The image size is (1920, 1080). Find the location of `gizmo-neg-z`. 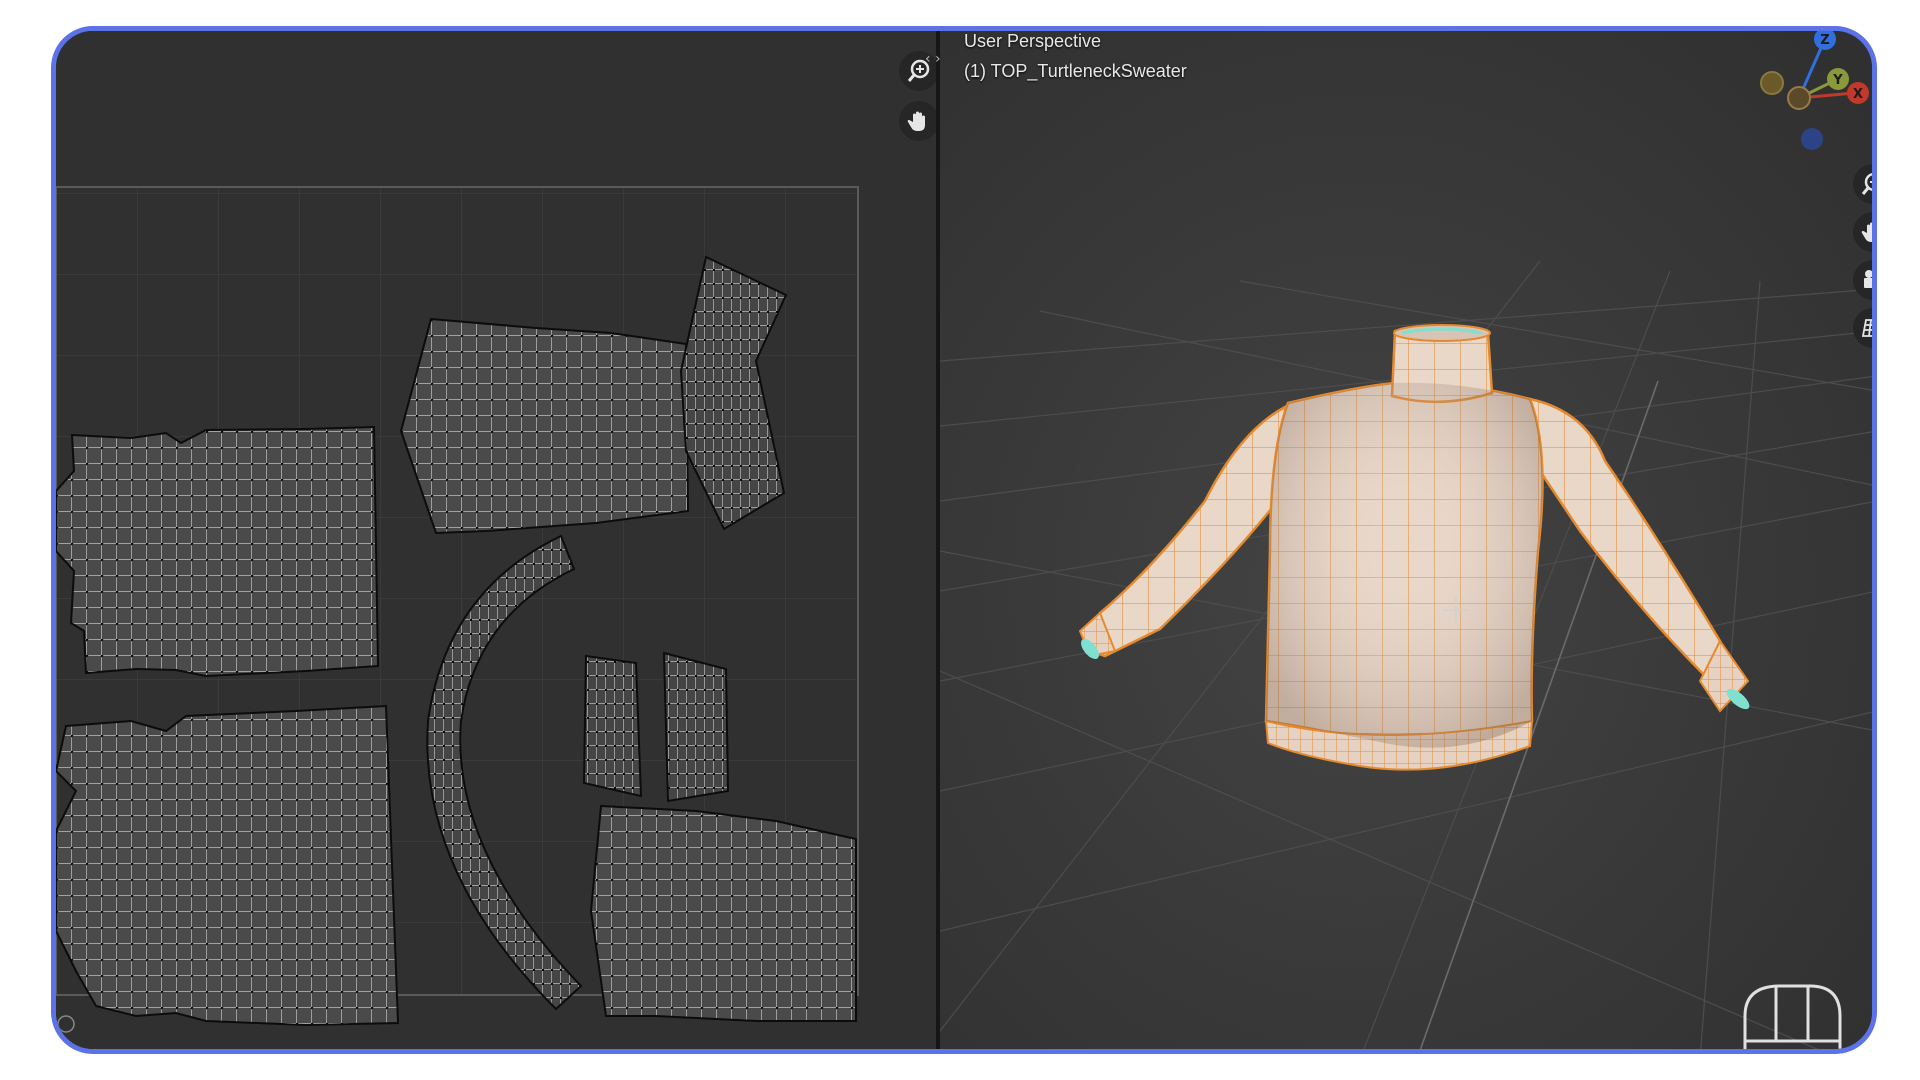

gizmo-neg-z is located at coordinates (1812, 139).